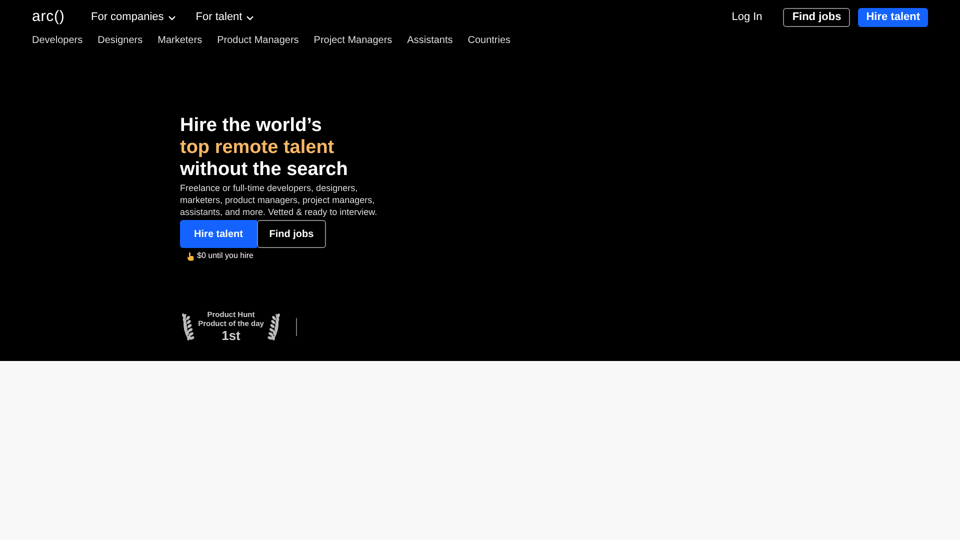 This screenshot has height=540, width=960. What do you see at coordinates (225, 256) in the screenshot?
I see `pricing-note: $0 until you hire` at bounding box center [225, 256].